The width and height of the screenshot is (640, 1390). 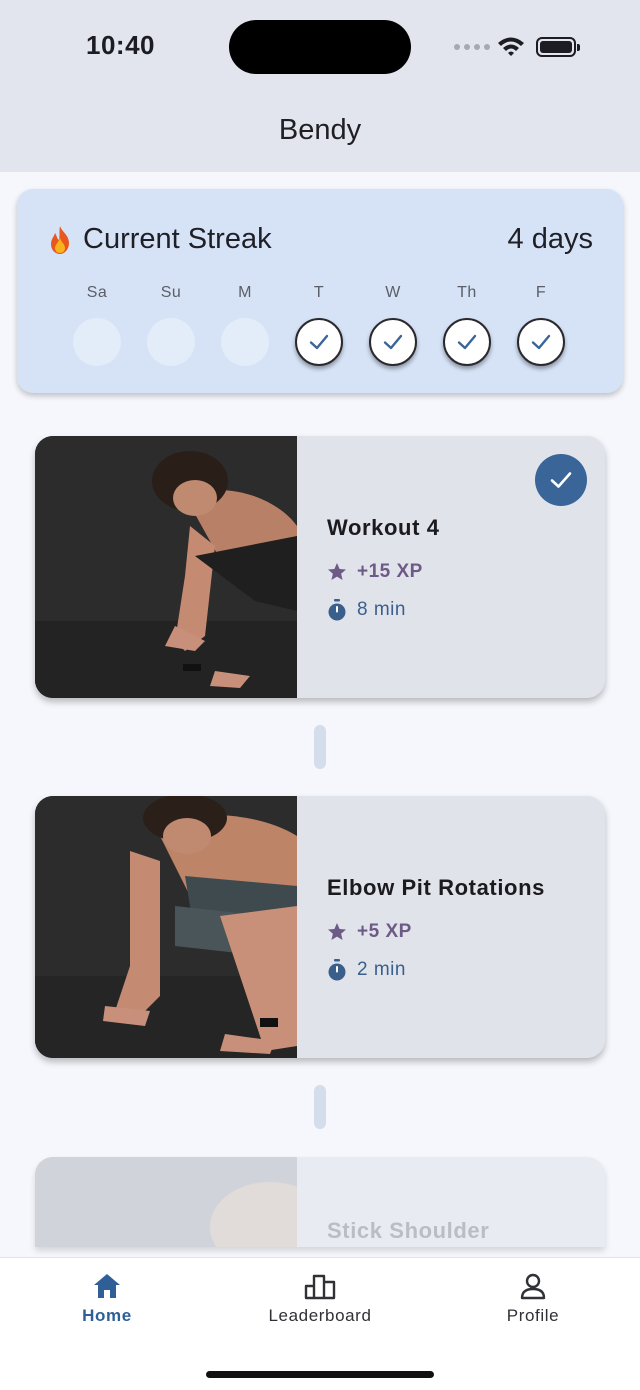 What do you see at coordinates (390, 571) in the screenshot?
I see `workout-xp-value: +15 XP` at bounding box center [390, 571].